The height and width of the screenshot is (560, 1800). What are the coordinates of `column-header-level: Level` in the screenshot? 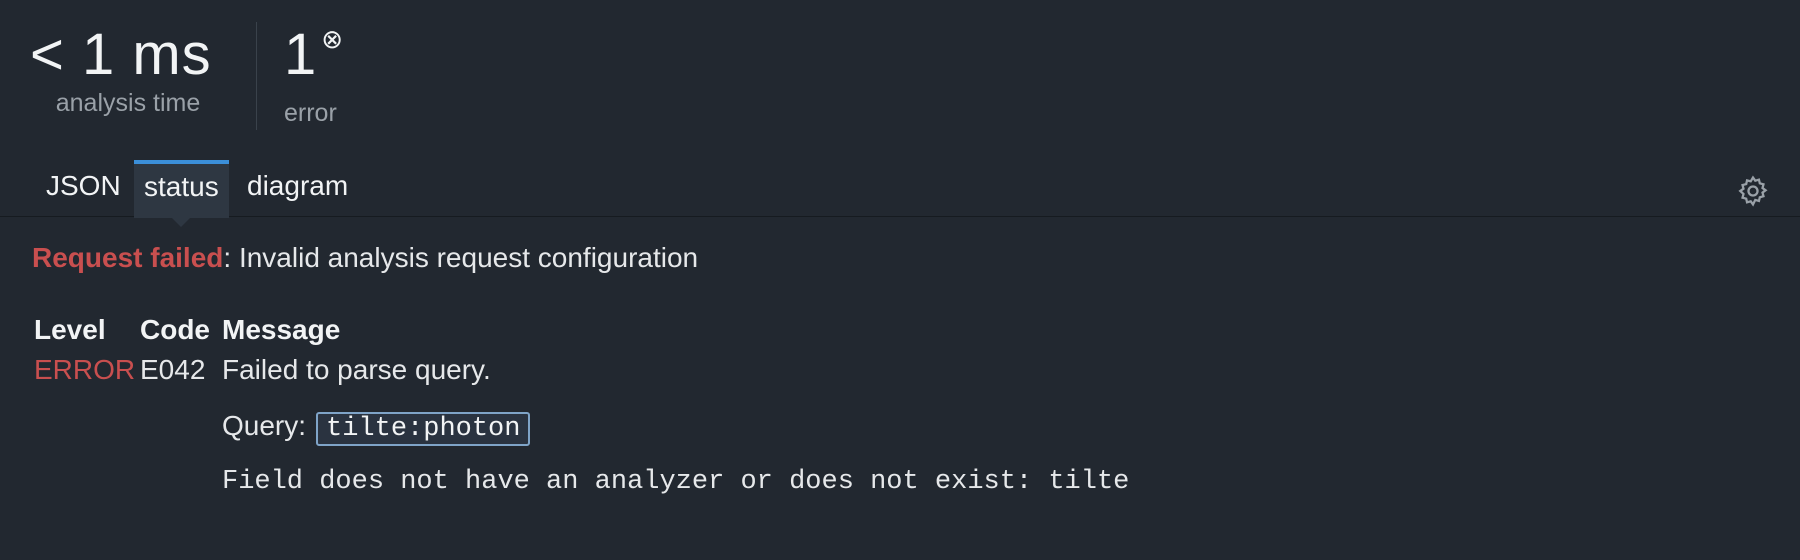 It's located at (70, 329).